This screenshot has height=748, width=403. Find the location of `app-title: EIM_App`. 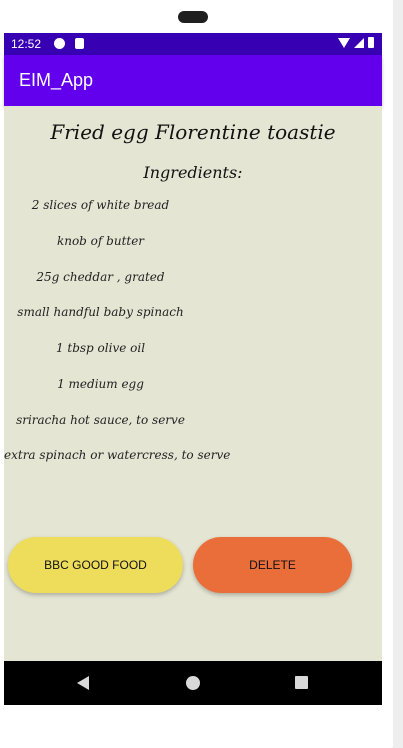

app-title: EIM_App is located at coordinates (56, 80).